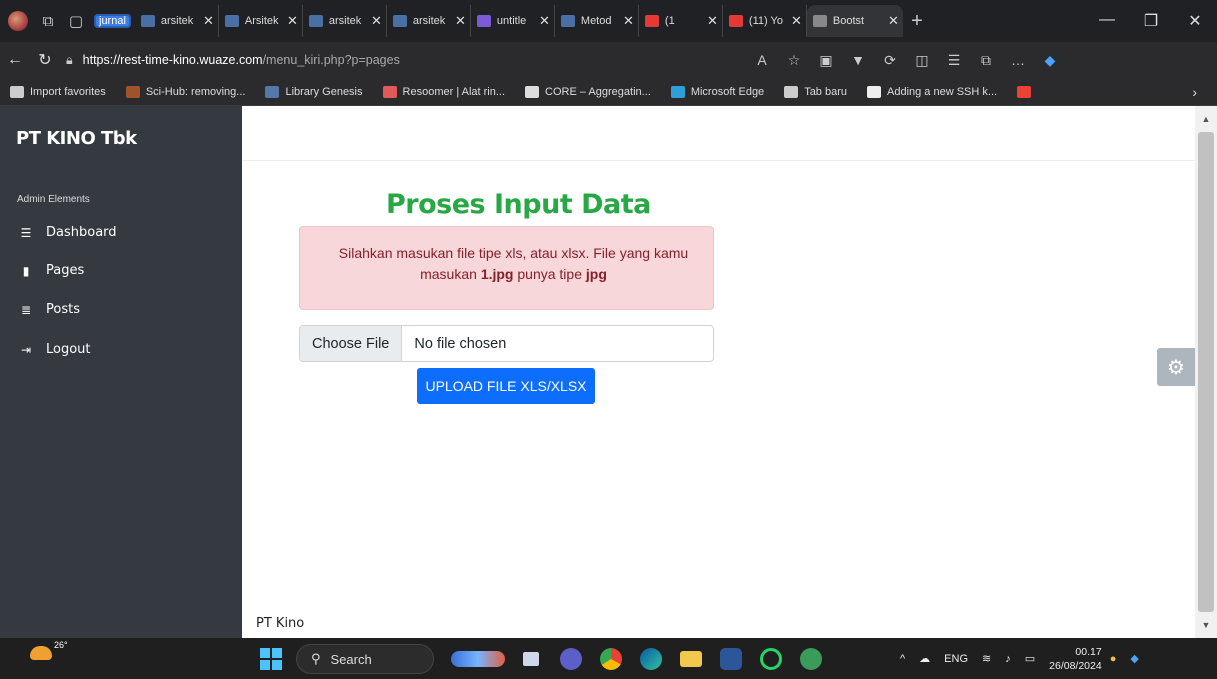  I want to click on favorite-star-icon: ☆, so click(794, 60).